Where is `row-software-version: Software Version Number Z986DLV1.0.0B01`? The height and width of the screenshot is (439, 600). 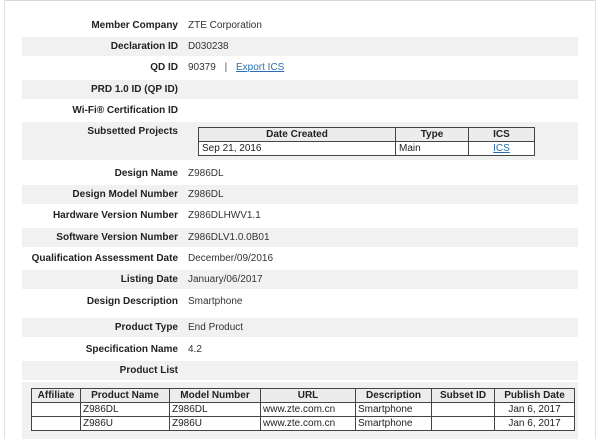 row-software-version: Software Version Number Z986DLV1.0.0B01 is located at coordinates (300, 237).